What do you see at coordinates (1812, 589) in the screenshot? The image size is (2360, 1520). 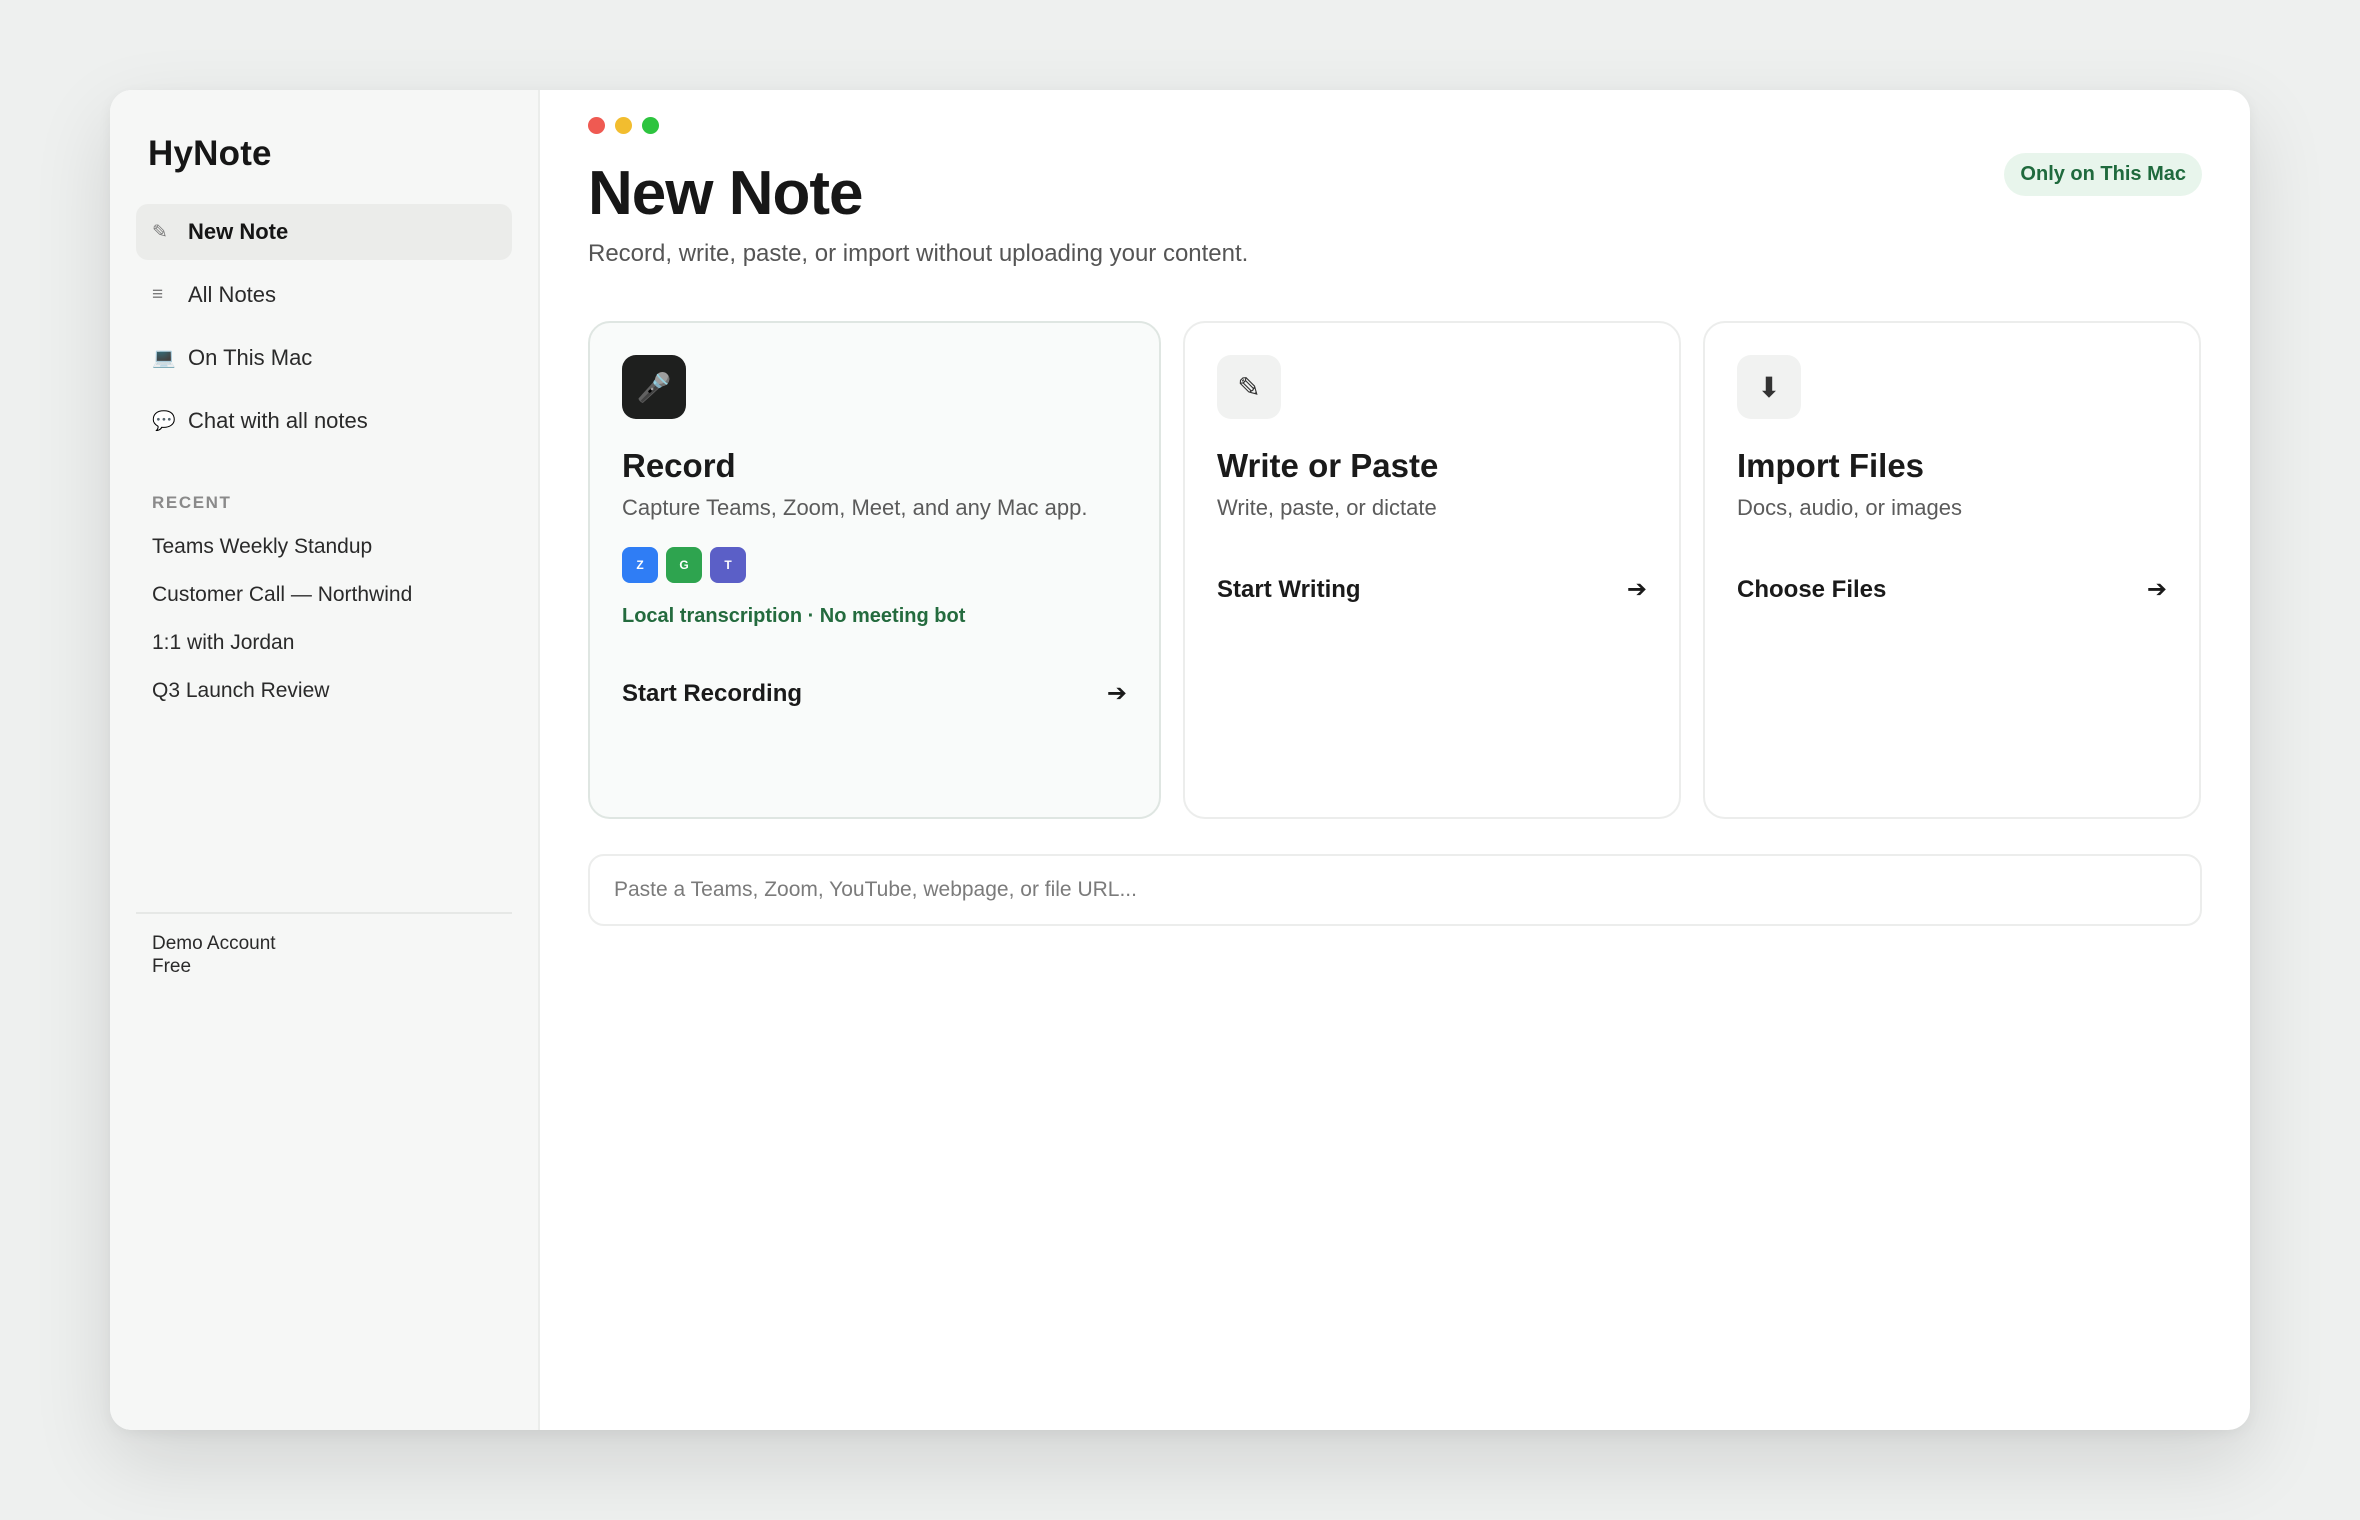 I see `action-label: Choose Files` at bounding box center [1812, 589].